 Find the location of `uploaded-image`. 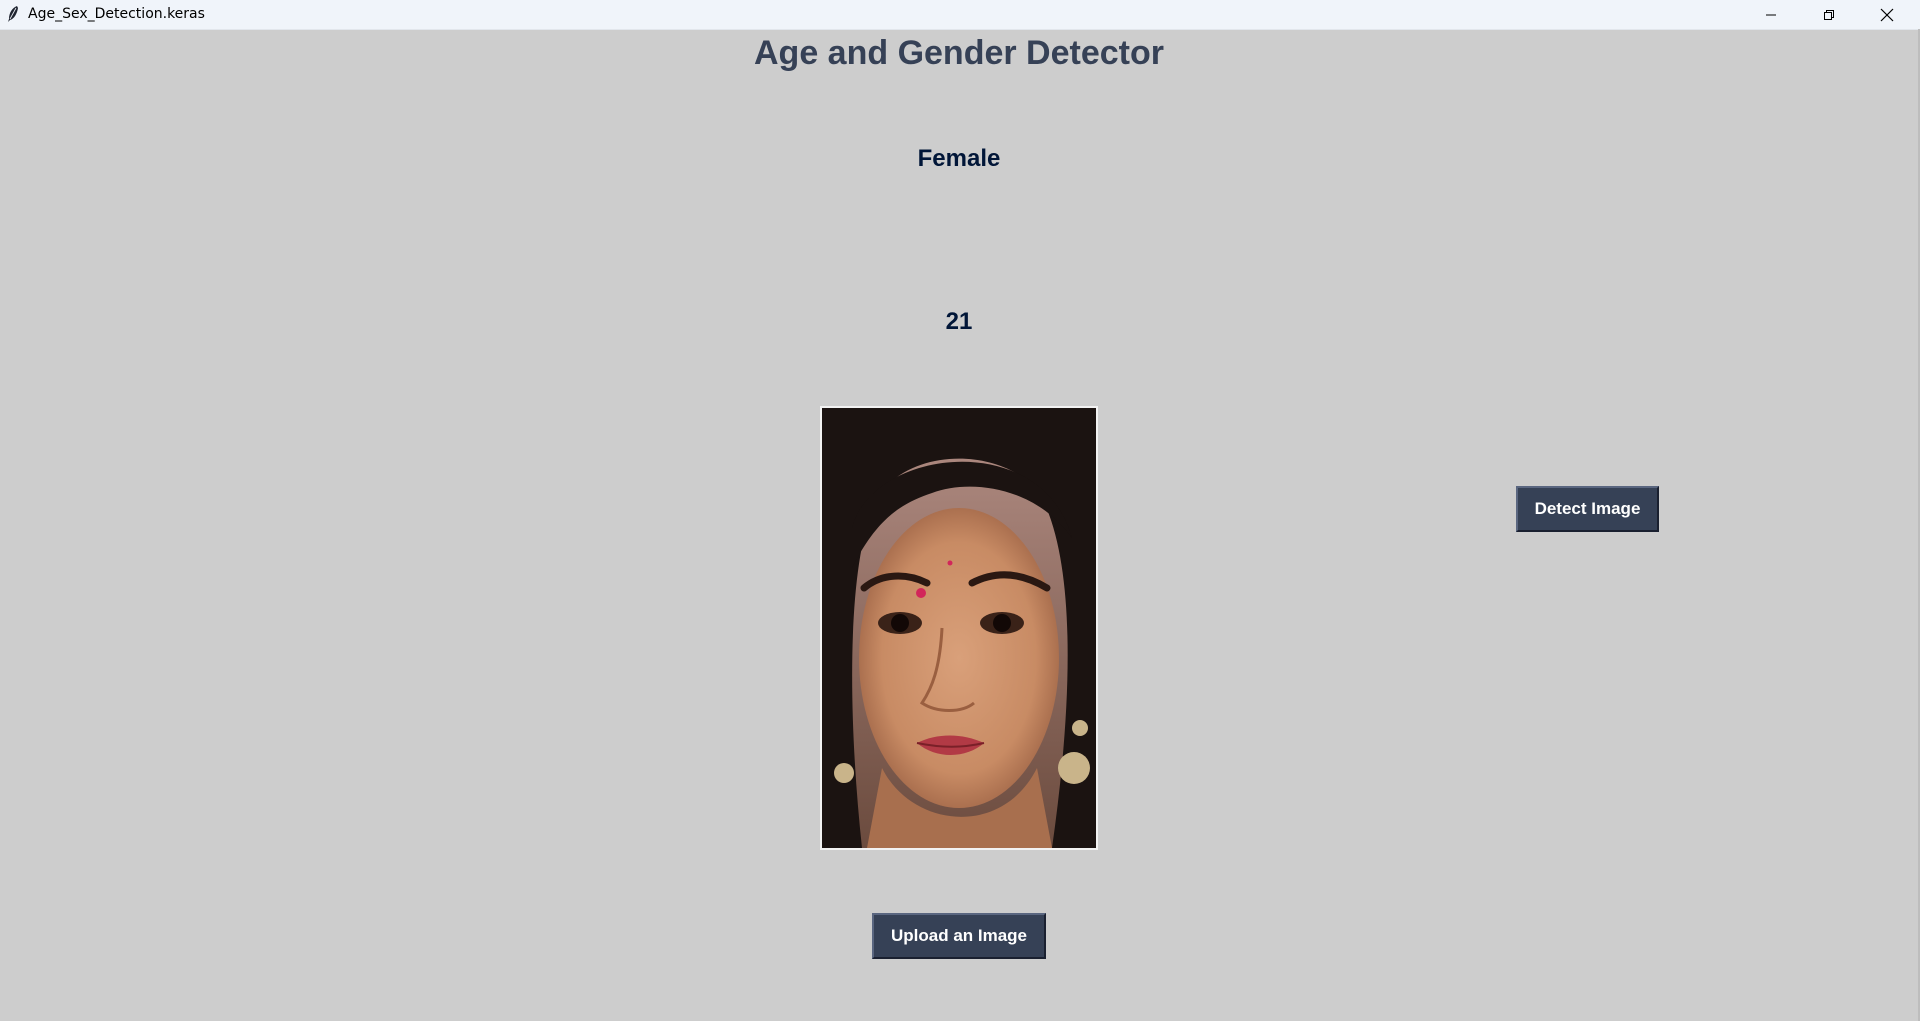

uploaded-image is located at coordinates (959, 628).